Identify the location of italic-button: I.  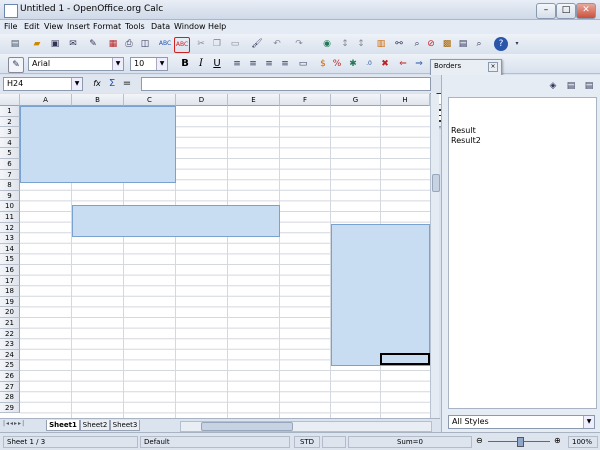
(201, 64).